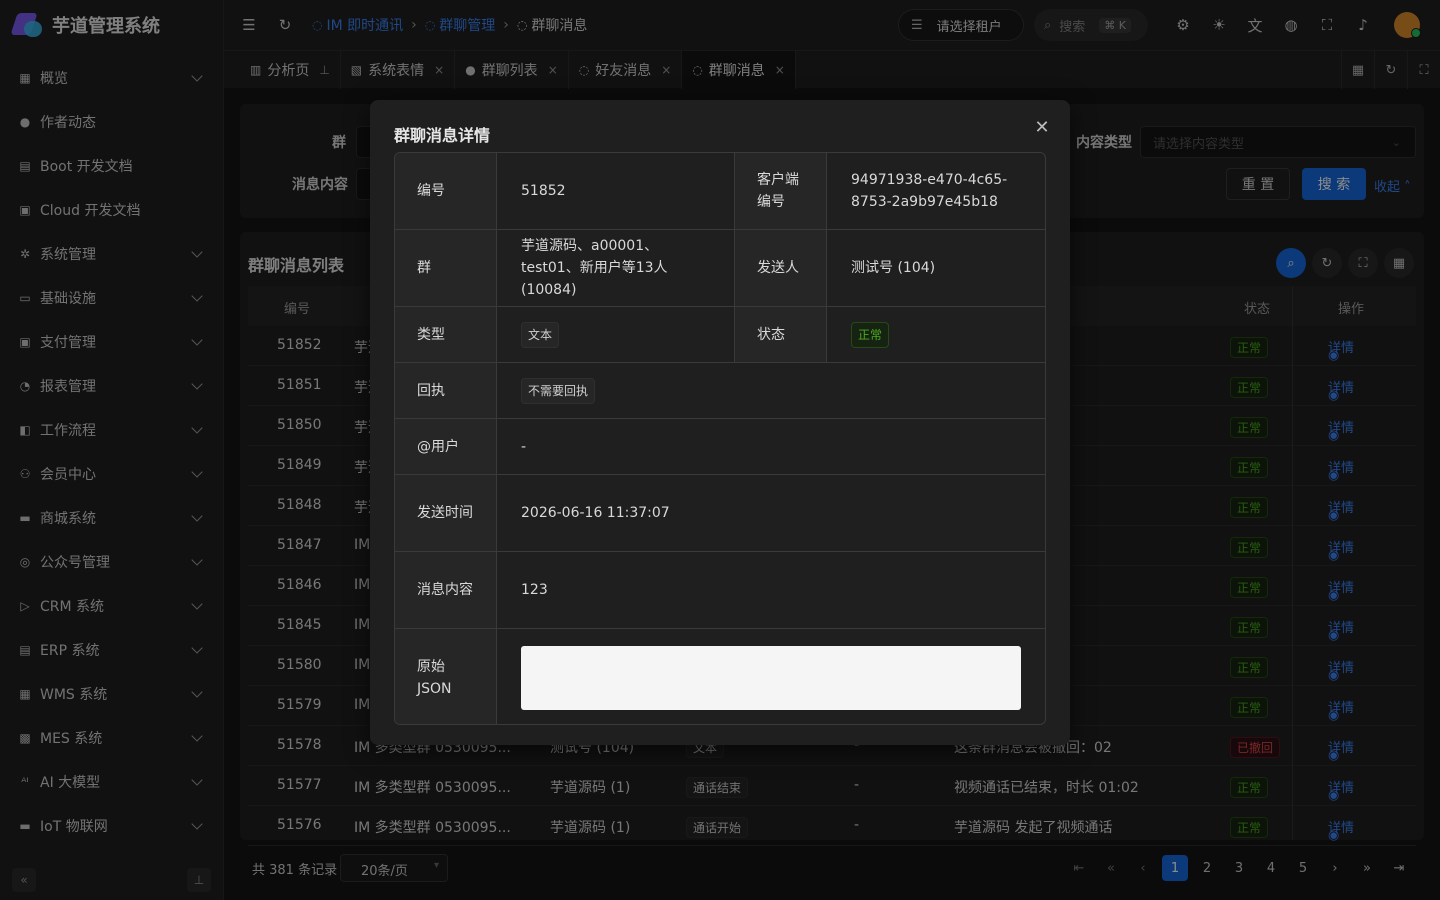  I want to click on detail-value-sender: 测试号 (104), so click(893, 268).